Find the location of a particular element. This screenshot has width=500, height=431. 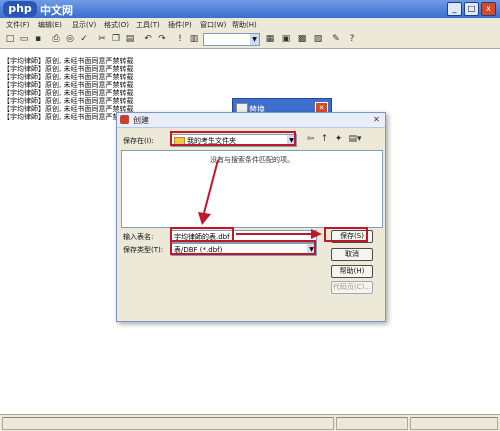

annotation-arrows is located at coordinates (260, 199).